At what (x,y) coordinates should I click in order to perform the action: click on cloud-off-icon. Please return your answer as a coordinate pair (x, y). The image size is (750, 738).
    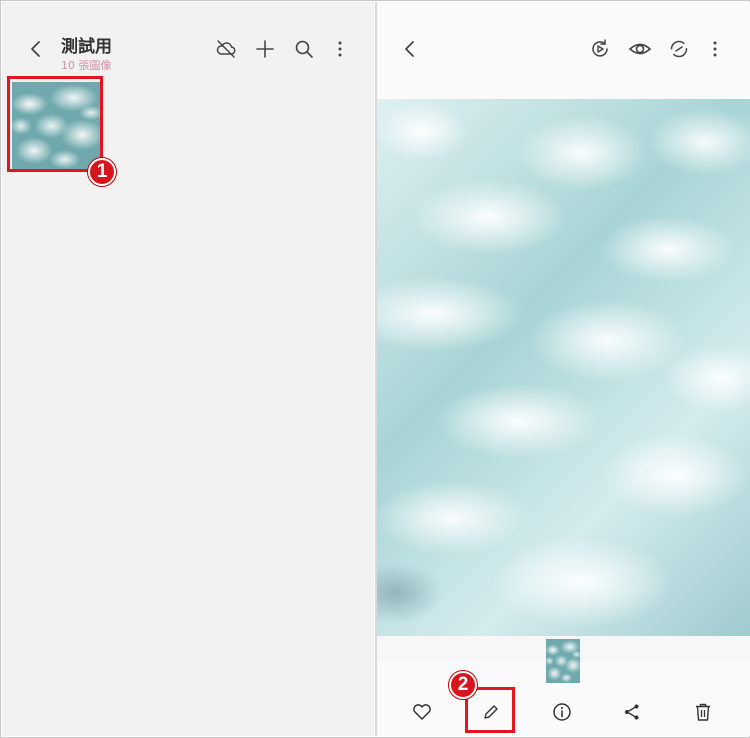
    Looking at the image, I should click on (226, 49).